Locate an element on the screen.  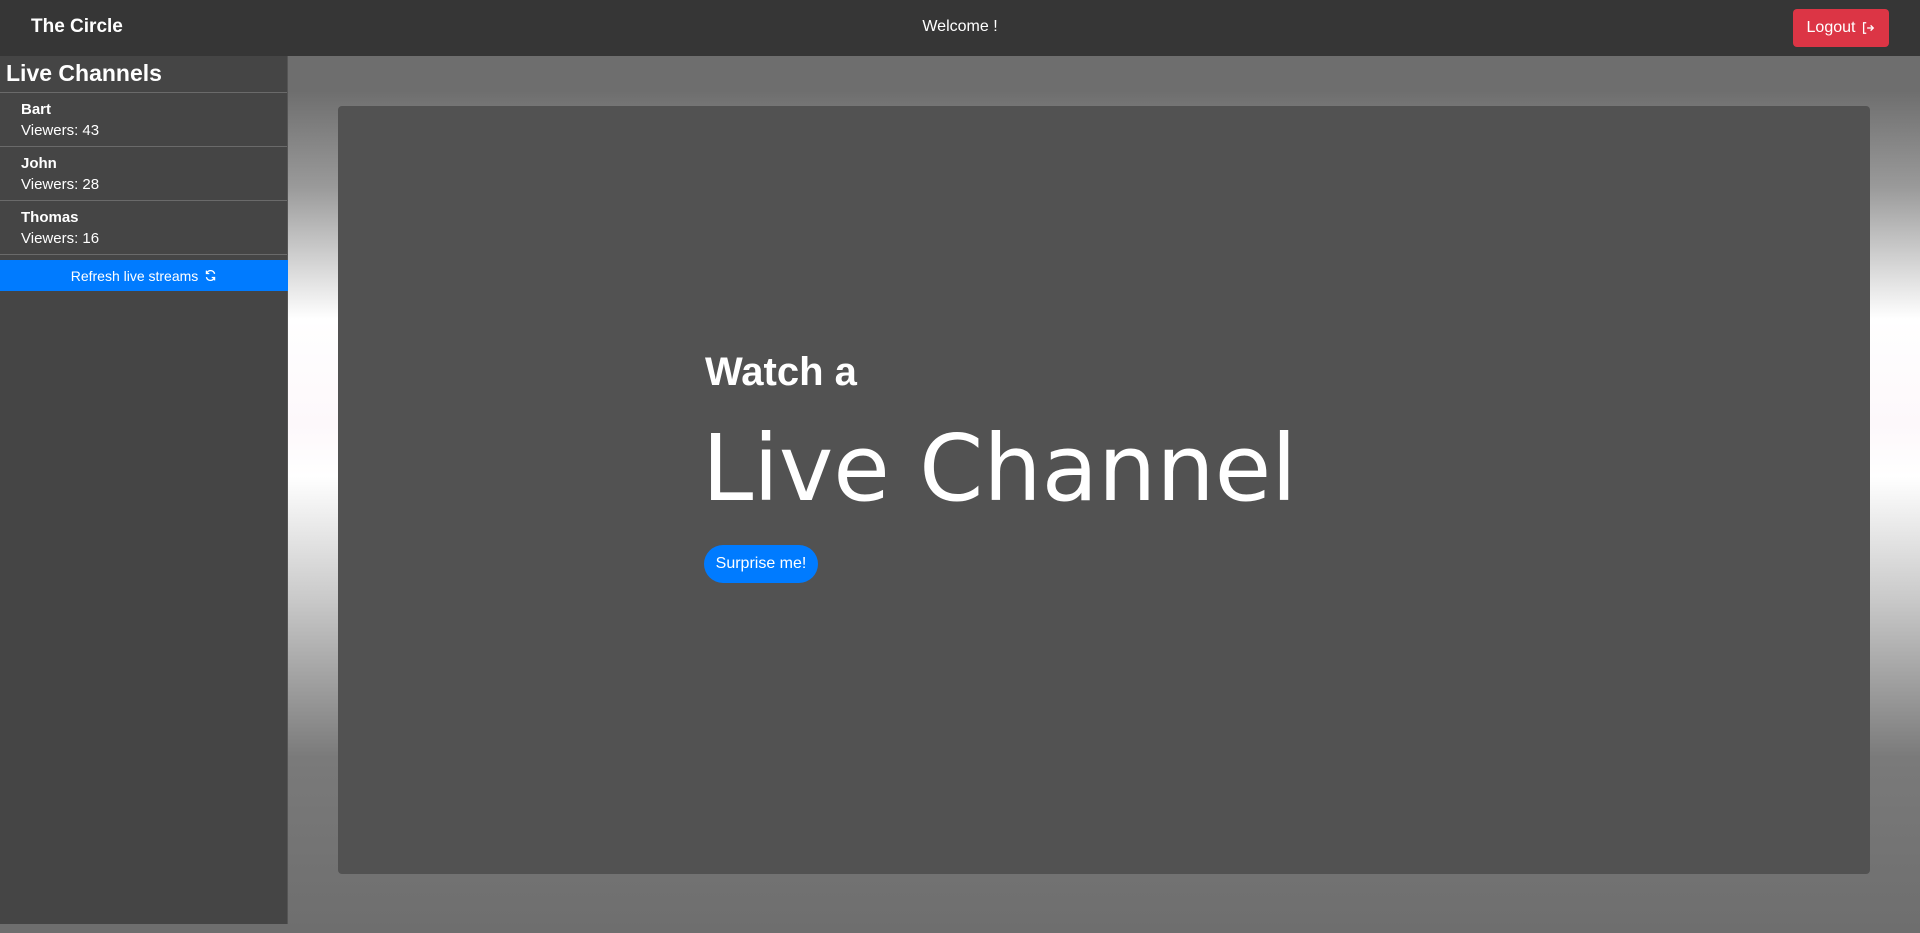
channel-item-john: John Viewers: 28 is located at coordinates (143, 174).